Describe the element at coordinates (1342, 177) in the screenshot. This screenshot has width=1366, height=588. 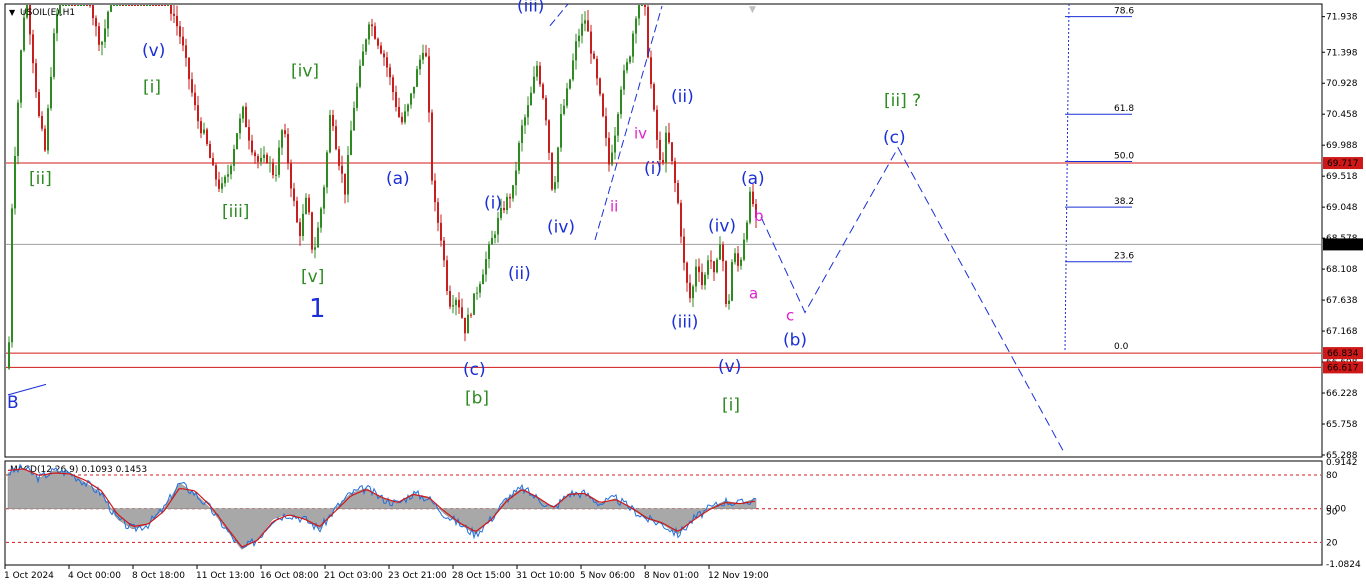
I see `price-axis-label: 69.518` at that location.